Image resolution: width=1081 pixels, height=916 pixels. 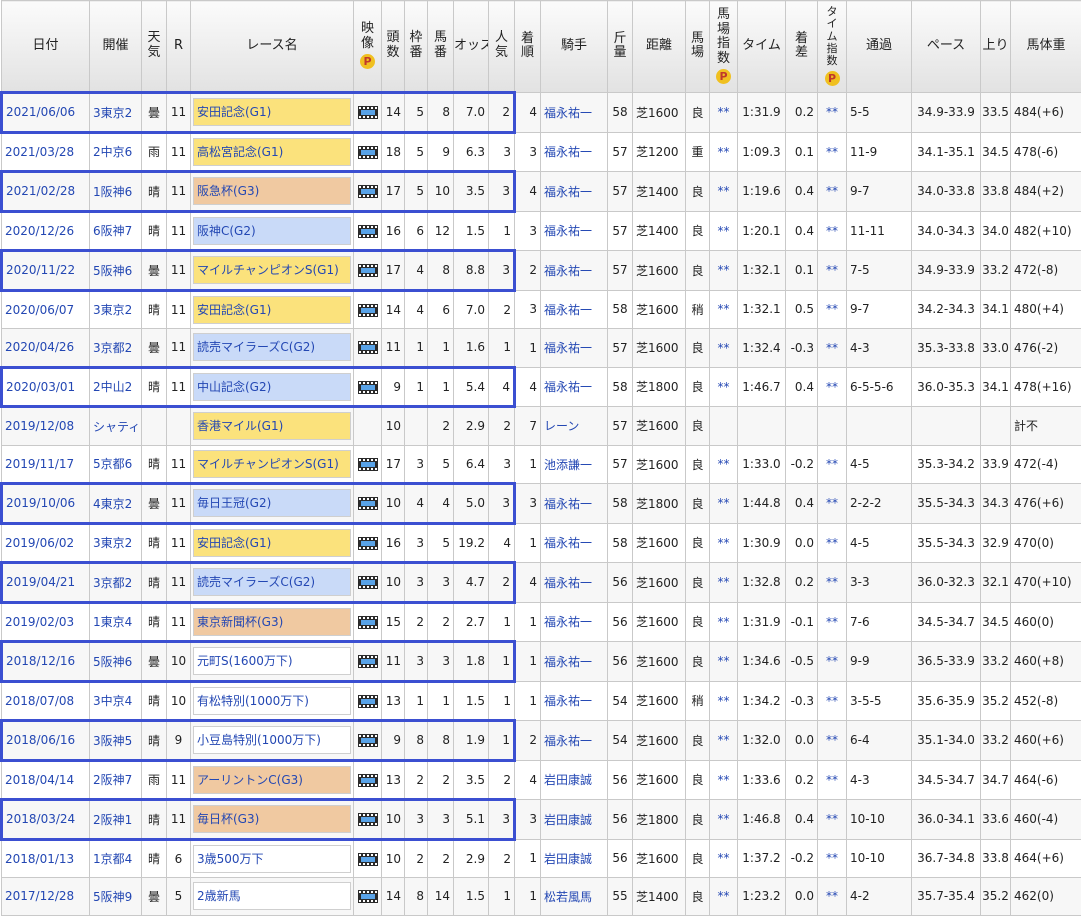 I want to click on race-date-link: 2020/11/22, so click(x=46, y=271).